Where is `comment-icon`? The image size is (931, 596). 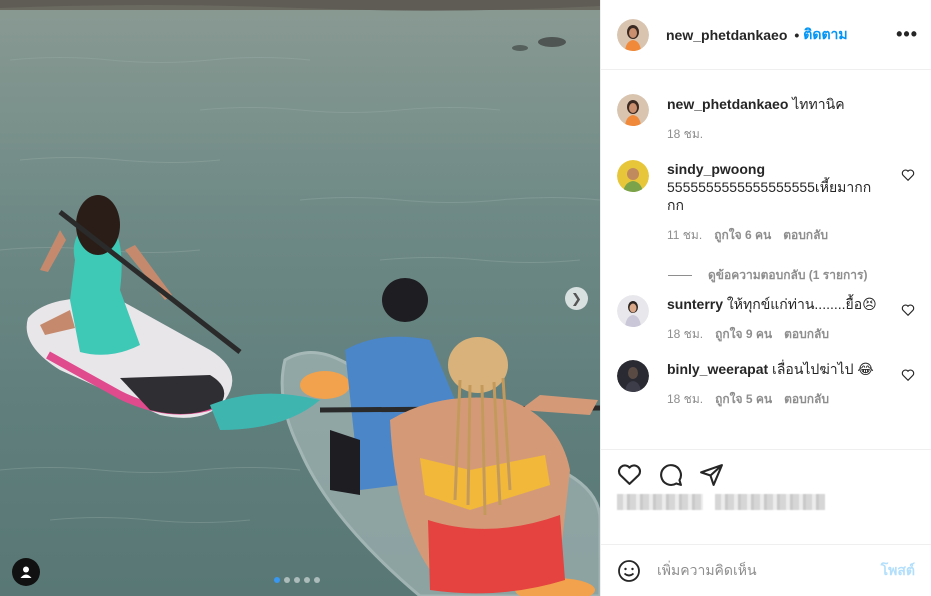 comment-icon is located at coordinates (670, 474).